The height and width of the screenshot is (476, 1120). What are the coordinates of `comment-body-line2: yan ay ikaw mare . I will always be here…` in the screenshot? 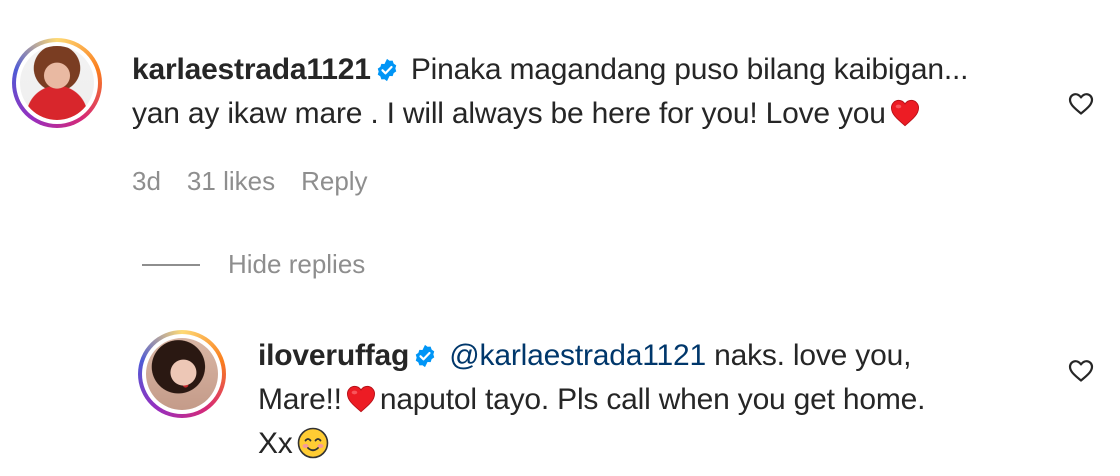 It's located at (509, 113).